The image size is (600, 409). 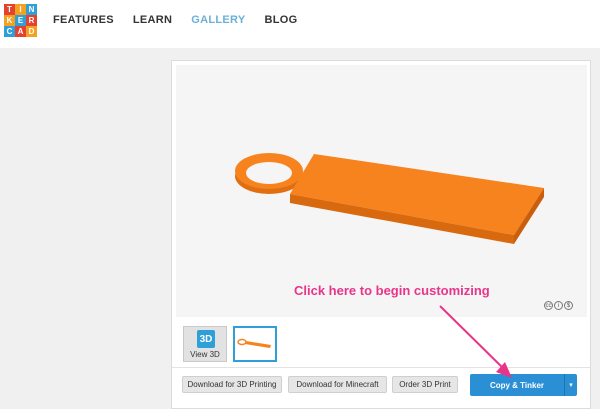 I want to click on logo-letter: R, so click(x=31, y=20).